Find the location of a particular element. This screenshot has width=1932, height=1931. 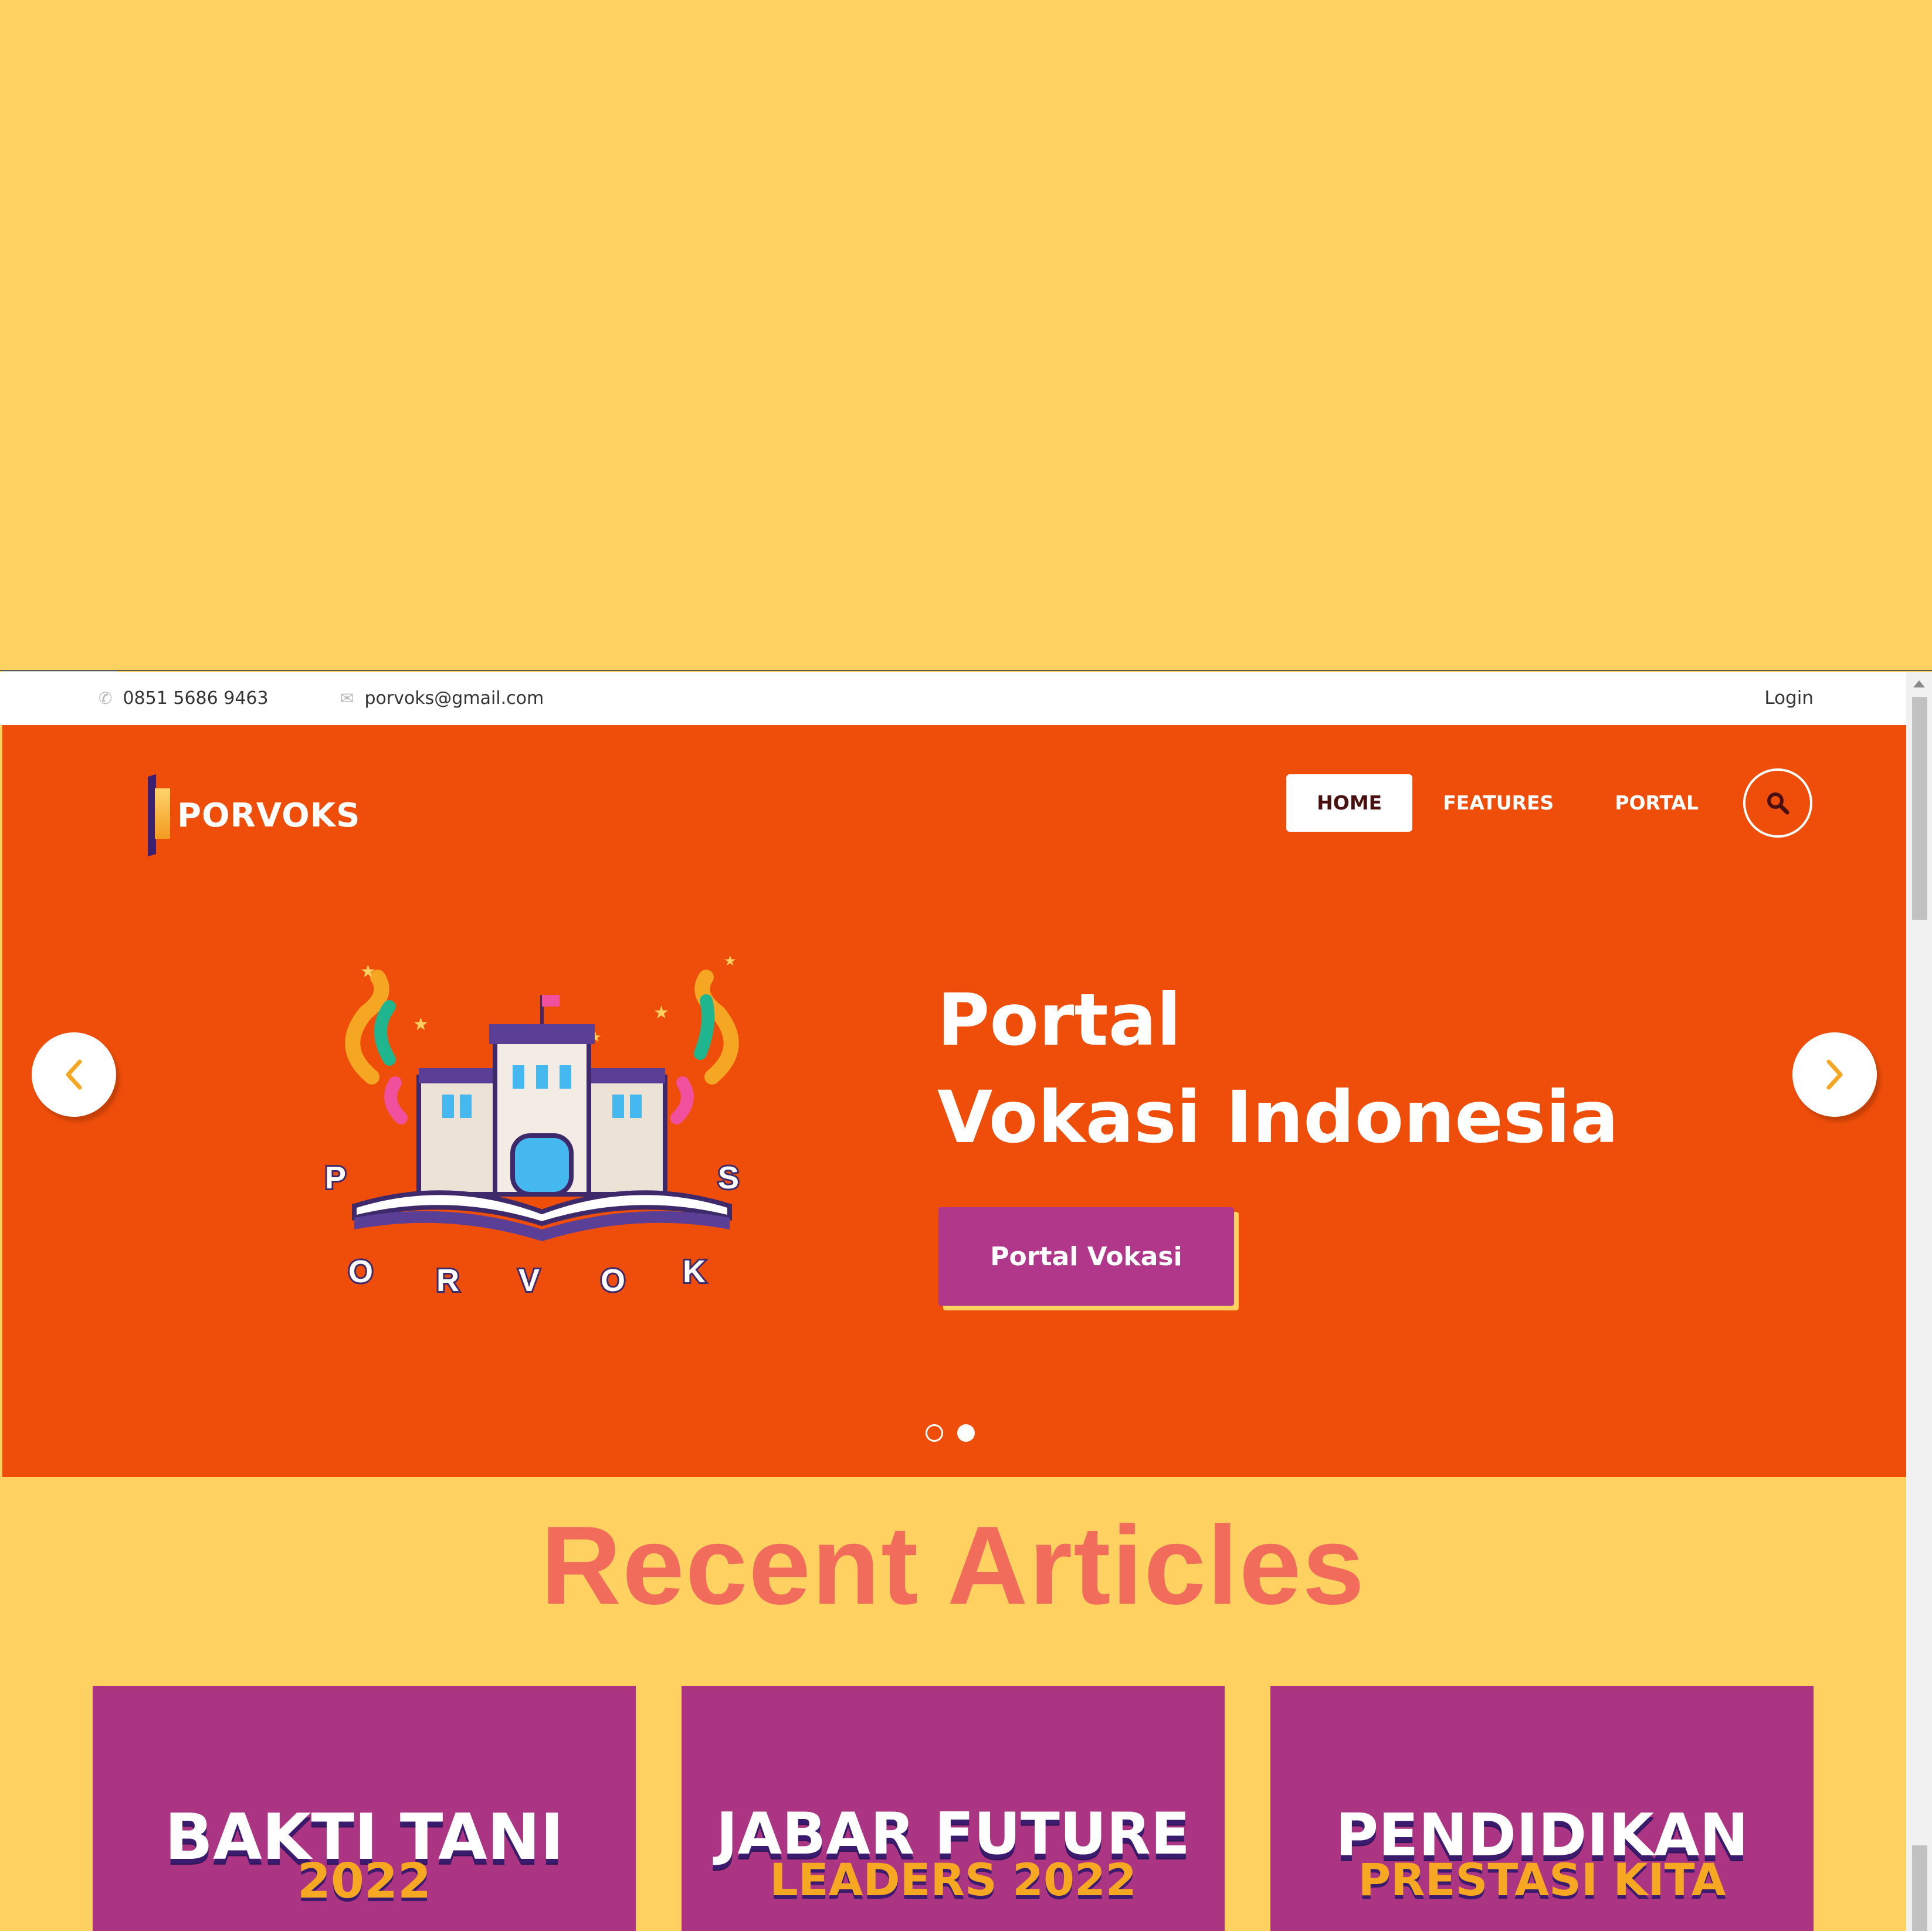

article-subtitle: PRESTASI KITA is located at coordinates (1542, 1880).